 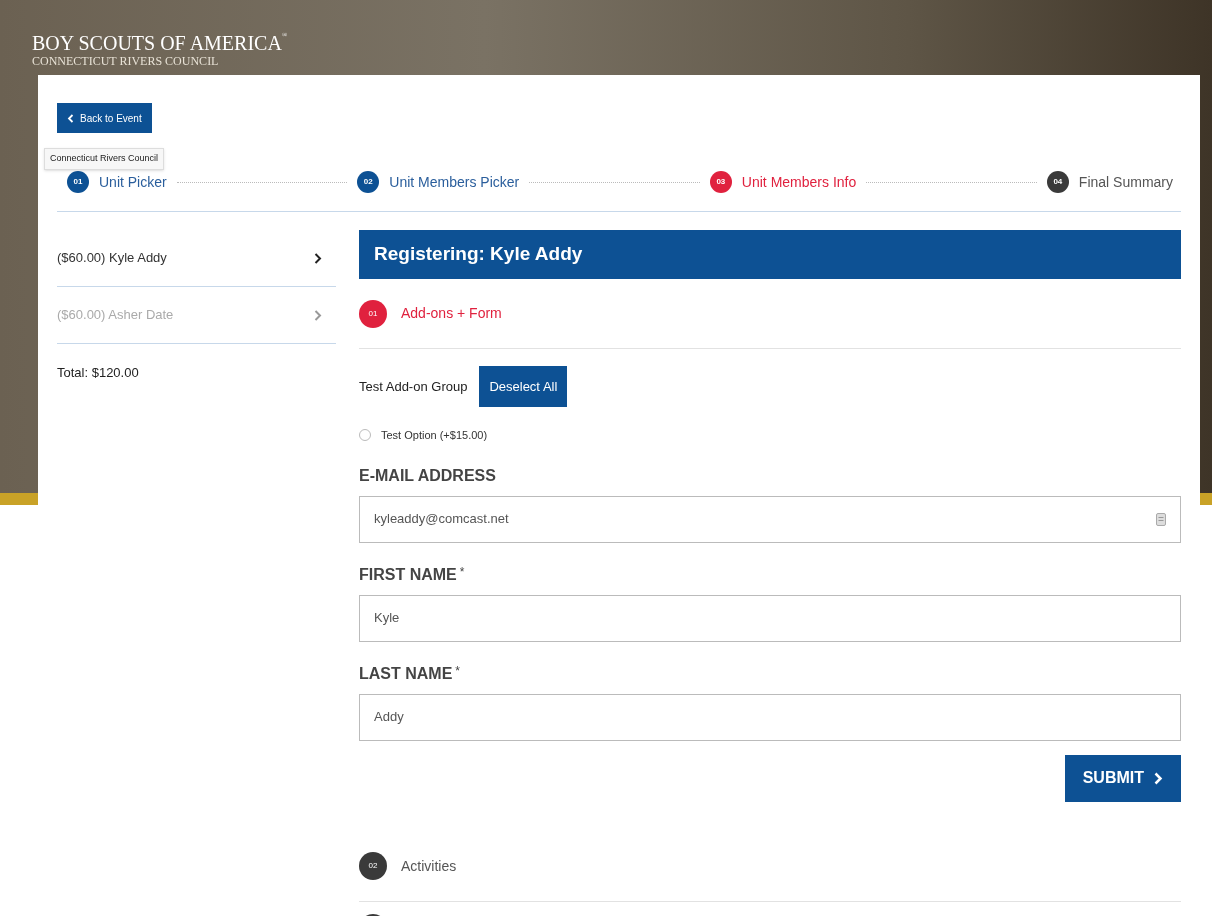 What do you see at coordinates (434, 435) in the screenshot?
I see `option-label: Test Option (+$15.00)` at bounding box center [434, 435].